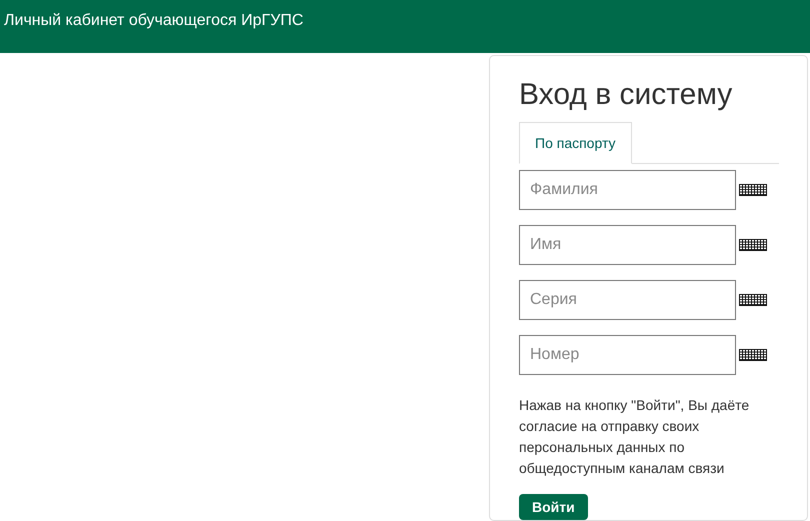 Image resolution: width=810 pixels, height=521 pixels. Describe the element at coordinates (626, 95) in the screenshot. I see `login-title: Вход в систему` at that location.